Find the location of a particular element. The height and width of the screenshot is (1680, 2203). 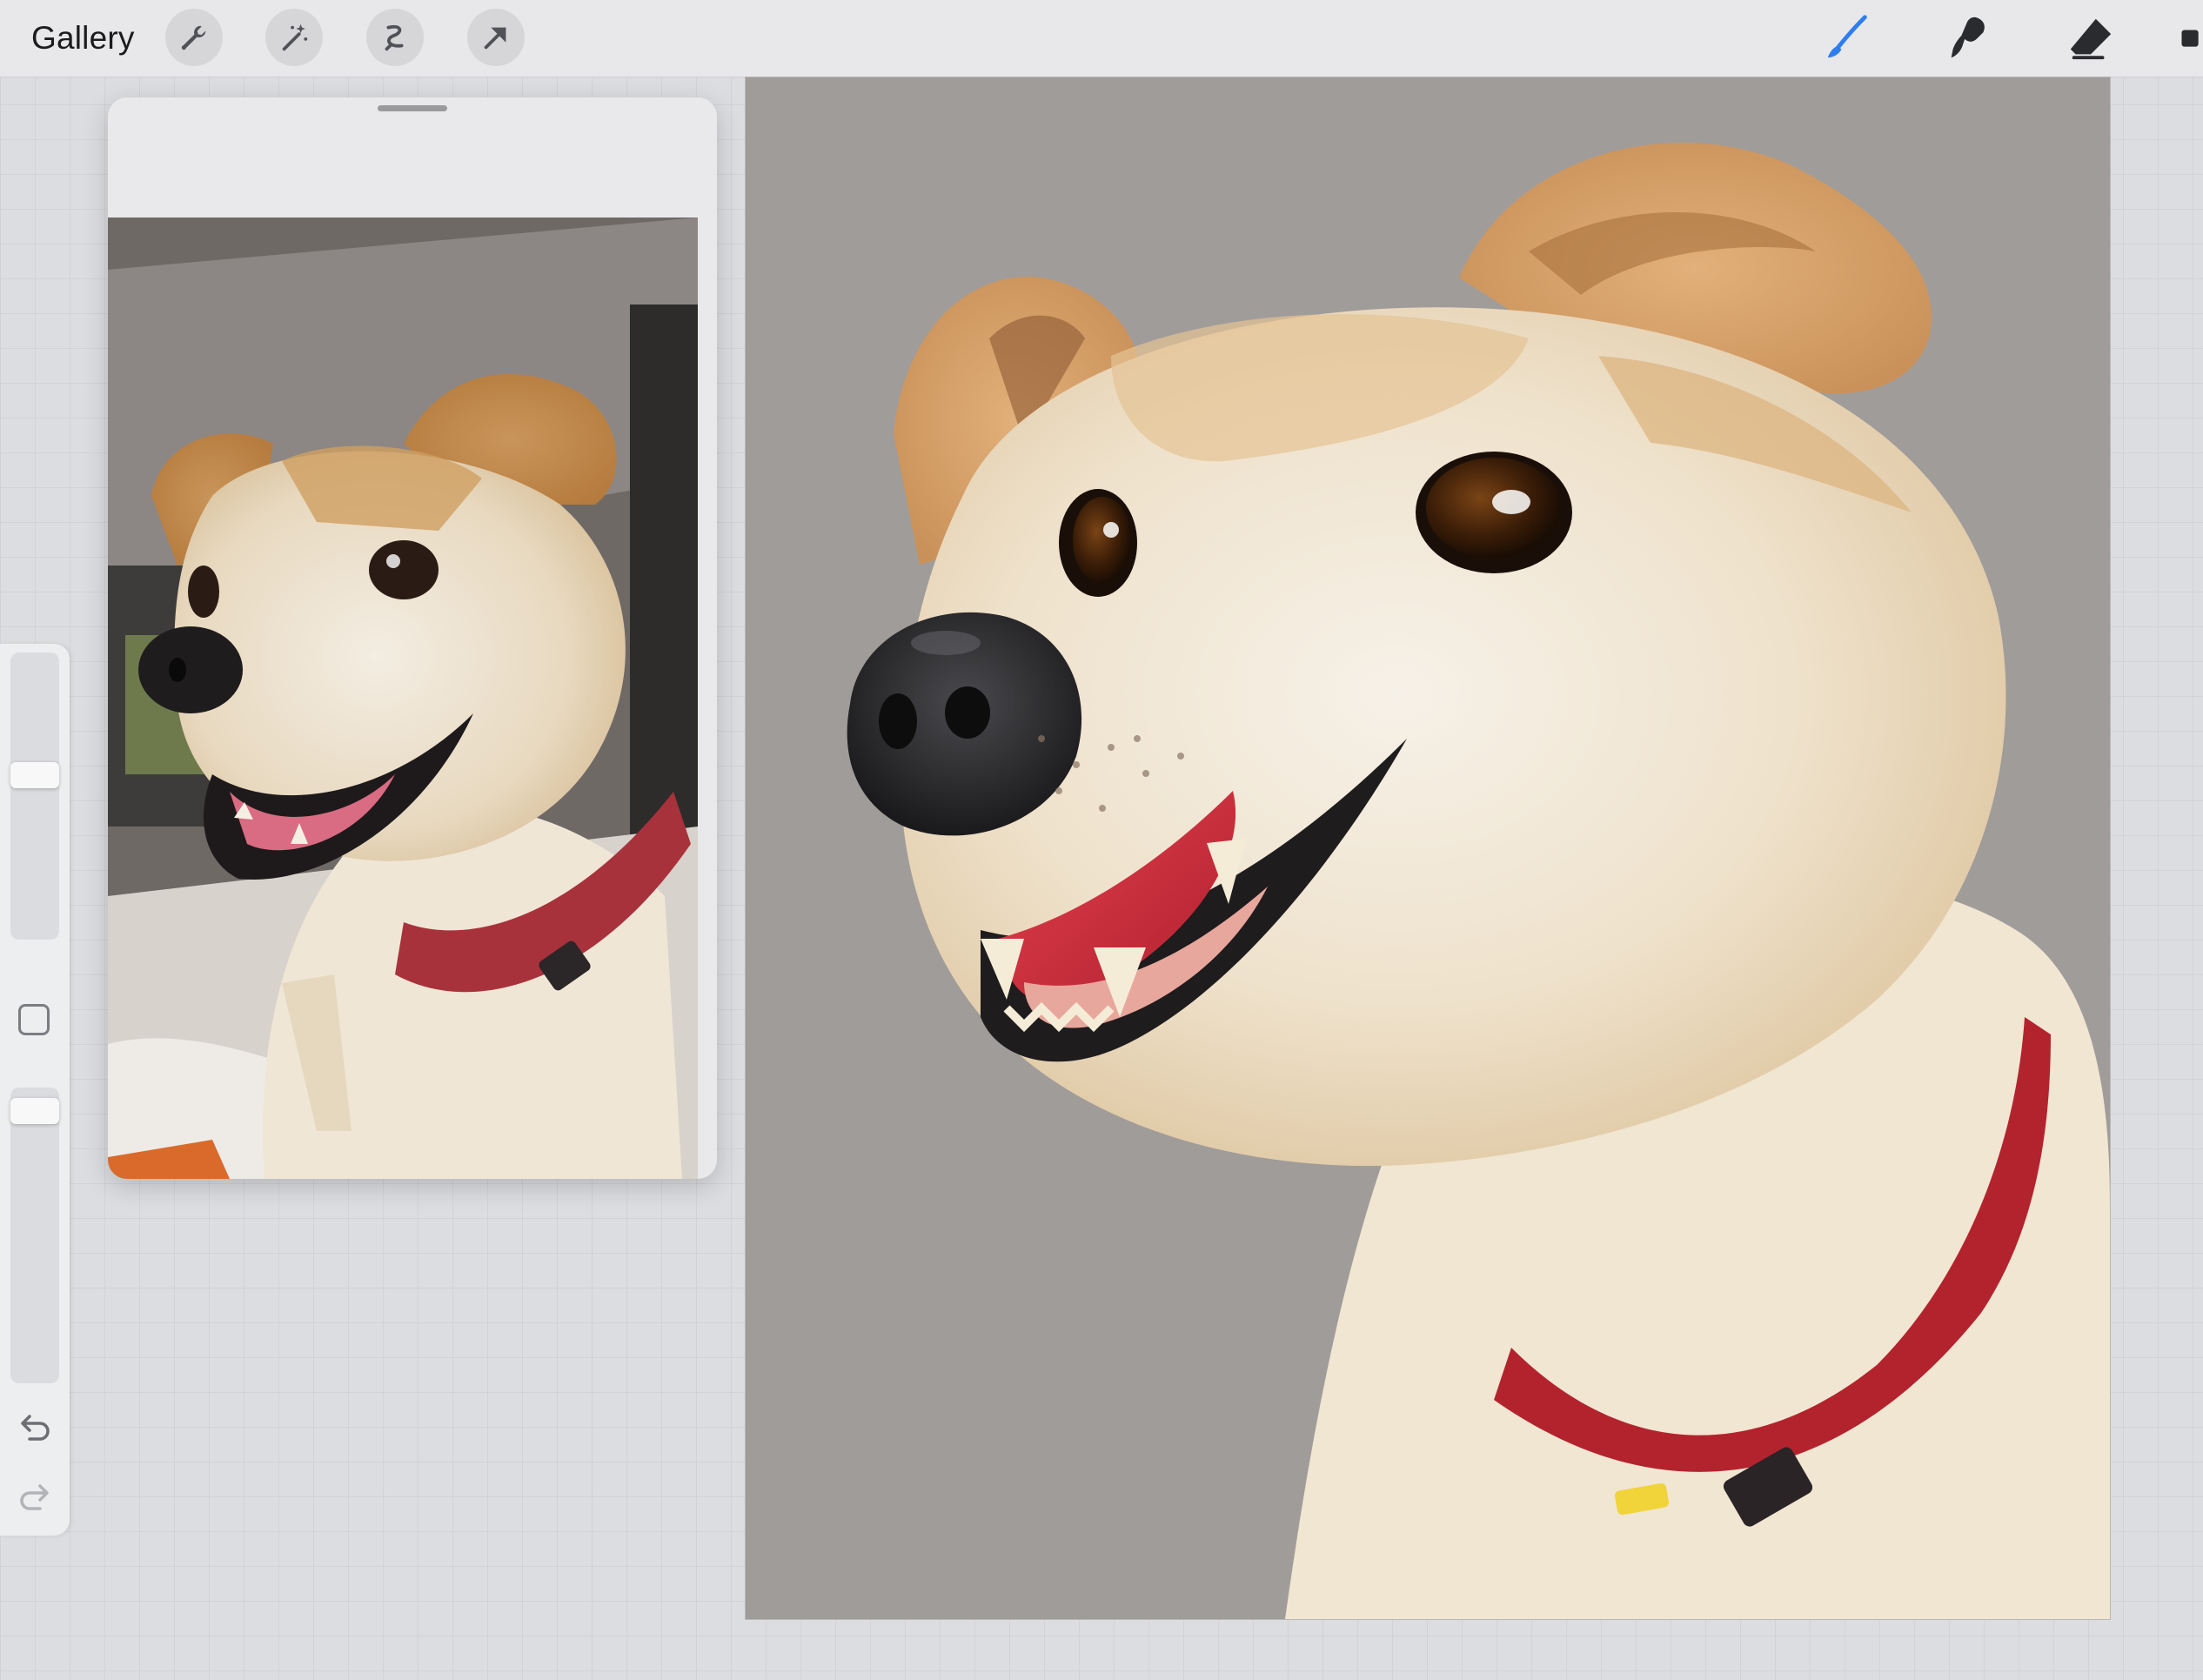

smudge-button is located at coordinates (1968, 37).